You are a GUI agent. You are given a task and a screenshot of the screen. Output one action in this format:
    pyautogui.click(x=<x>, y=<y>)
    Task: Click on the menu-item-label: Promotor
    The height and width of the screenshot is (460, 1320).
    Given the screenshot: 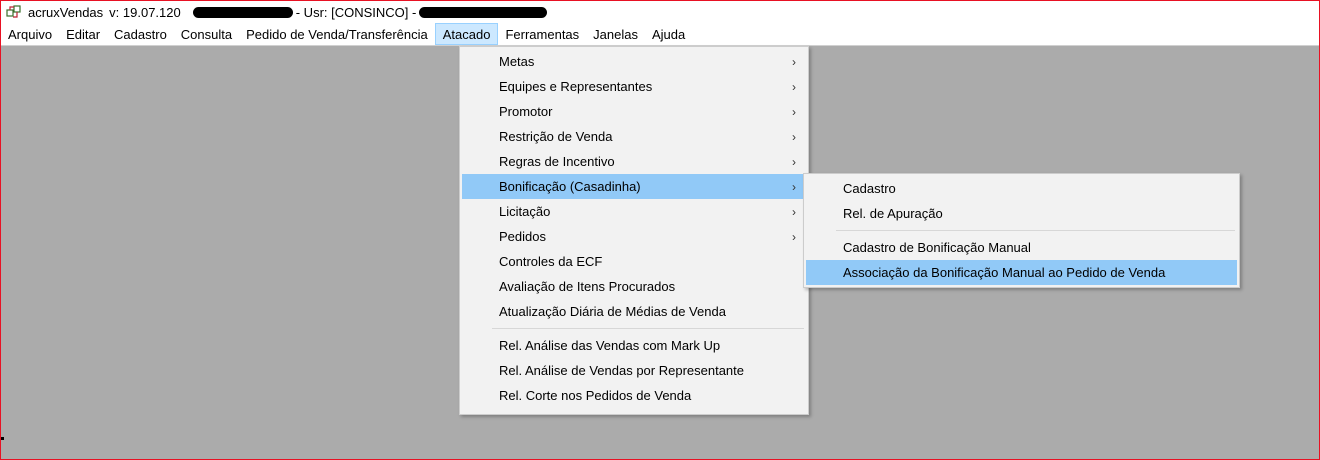 What is the action you would take?
    pyautogui.click(x=526, y=111)
    